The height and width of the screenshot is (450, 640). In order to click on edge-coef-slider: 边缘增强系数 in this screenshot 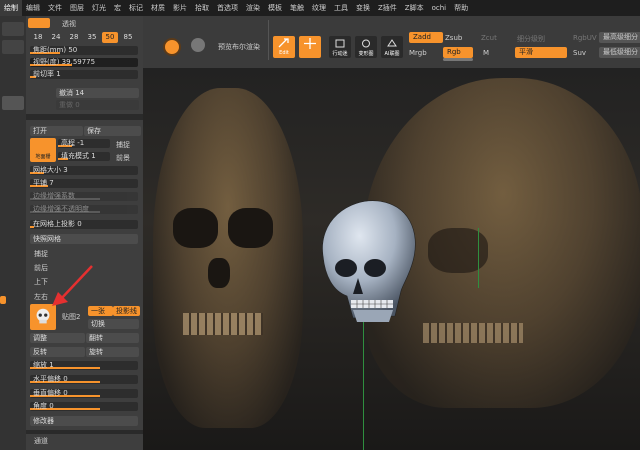, I will do `click(84, 196)`.